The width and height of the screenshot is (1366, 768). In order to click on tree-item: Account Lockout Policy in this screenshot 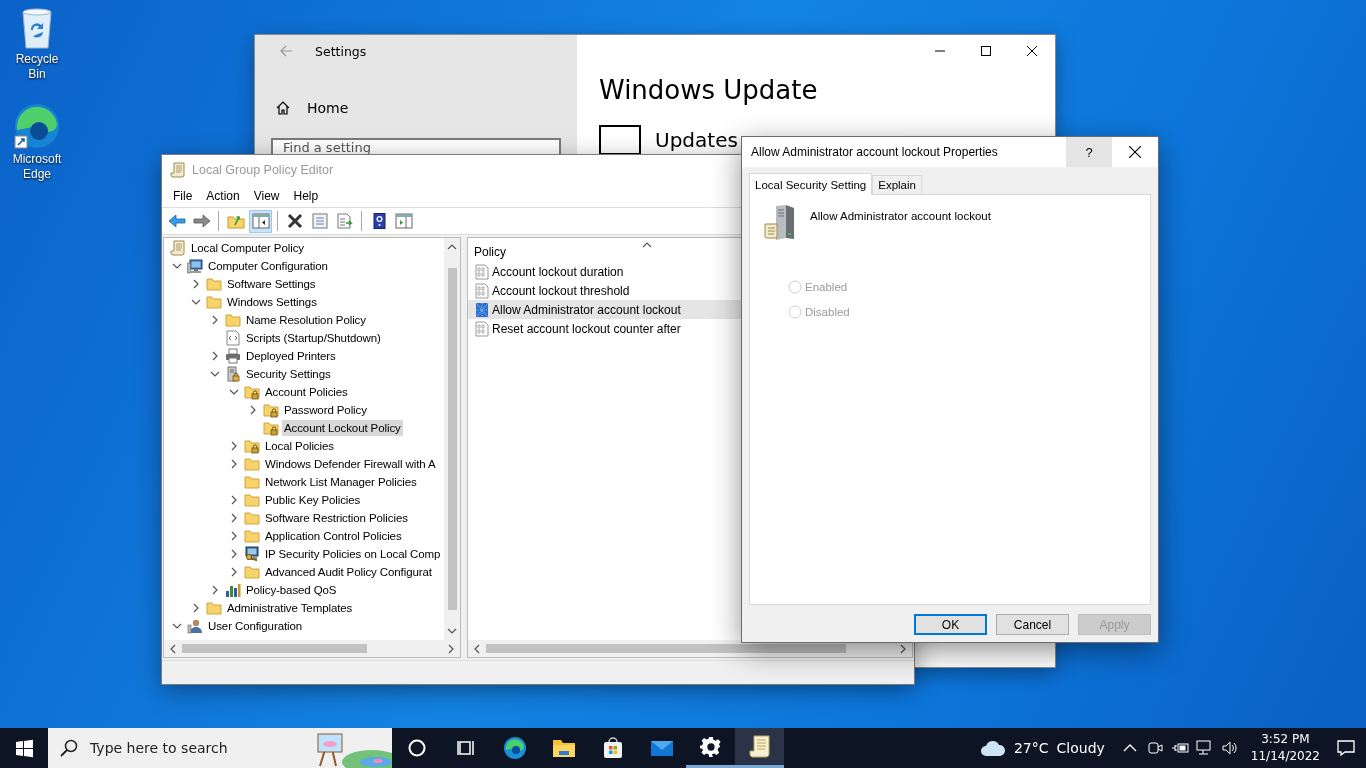, I will do `click(342, 428)`.